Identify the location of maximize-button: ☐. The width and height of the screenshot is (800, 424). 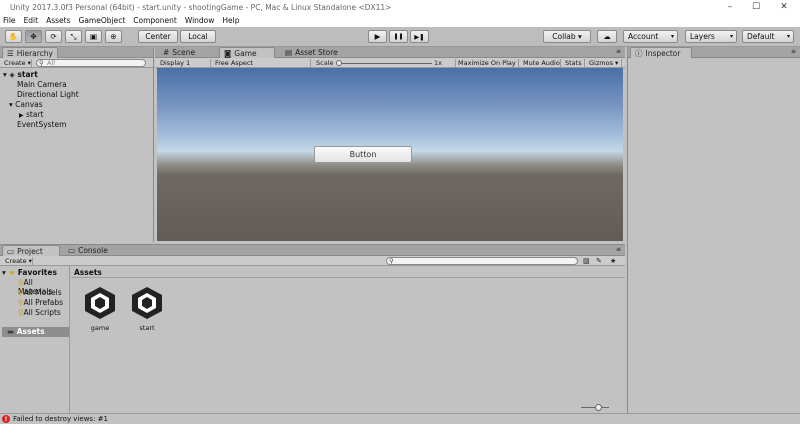
(756, 7).